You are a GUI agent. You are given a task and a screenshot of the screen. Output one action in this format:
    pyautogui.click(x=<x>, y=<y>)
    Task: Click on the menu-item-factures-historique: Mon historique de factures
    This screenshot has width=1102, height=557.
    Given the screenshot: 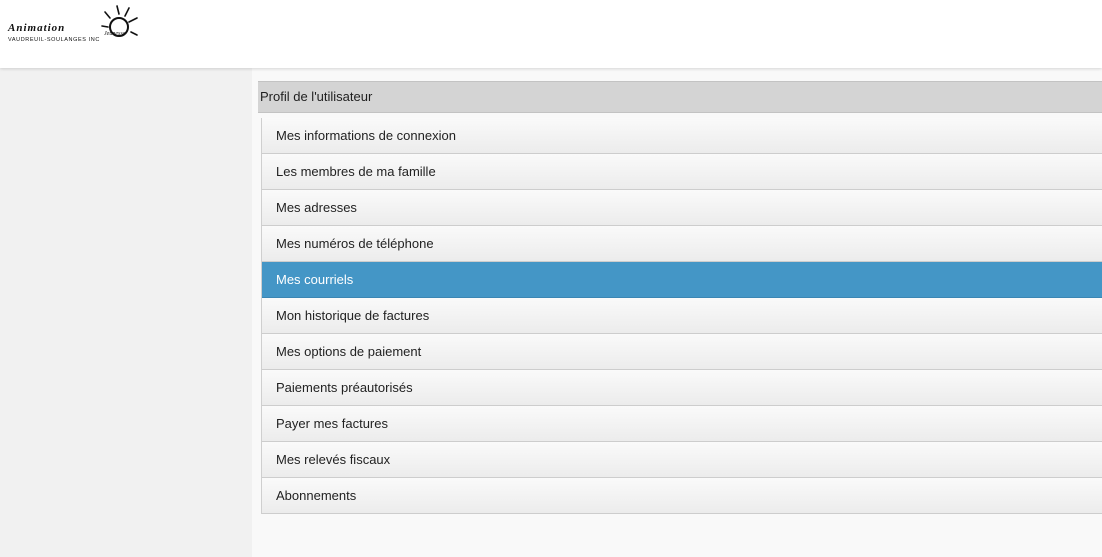 What is the action you would take?
    pyautogui.click(x=682, y=316)
    